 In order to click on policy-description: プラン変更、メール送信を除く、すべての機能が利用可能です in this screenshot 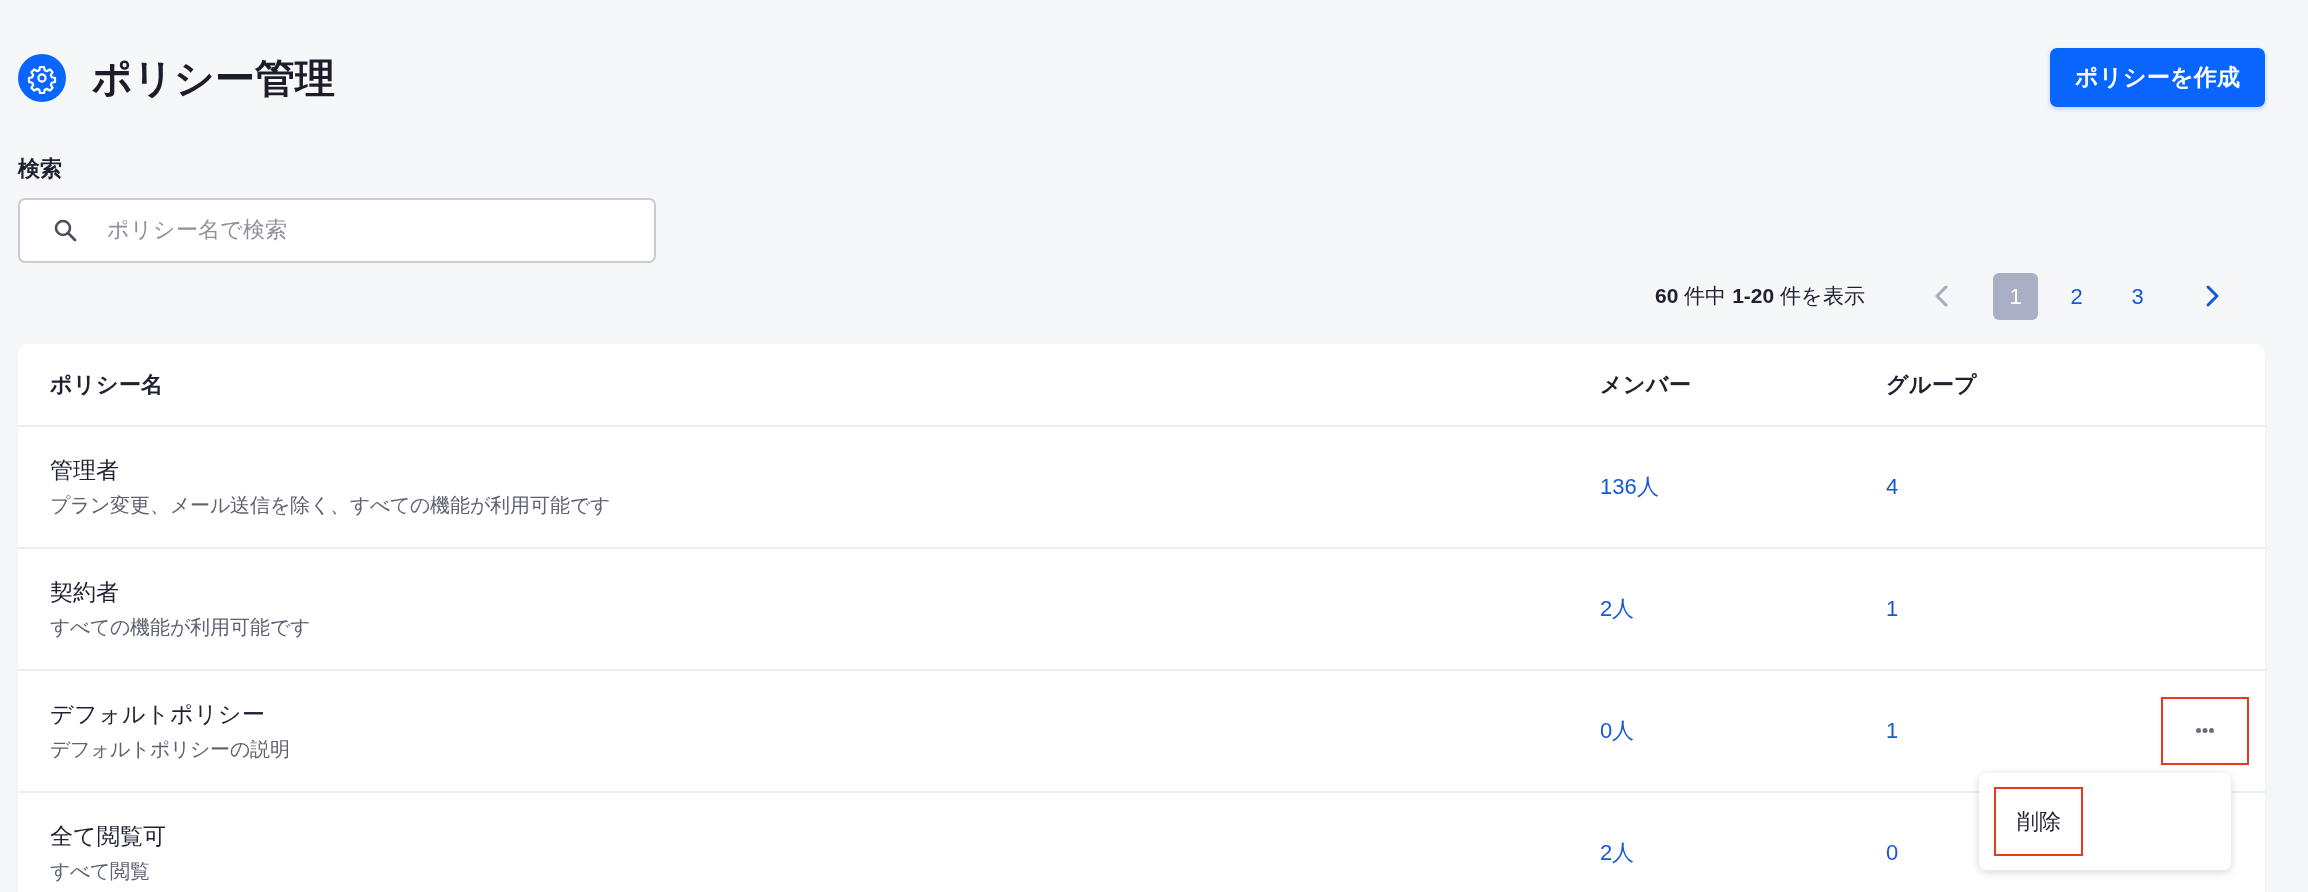, I will do `click(330, 505)`.